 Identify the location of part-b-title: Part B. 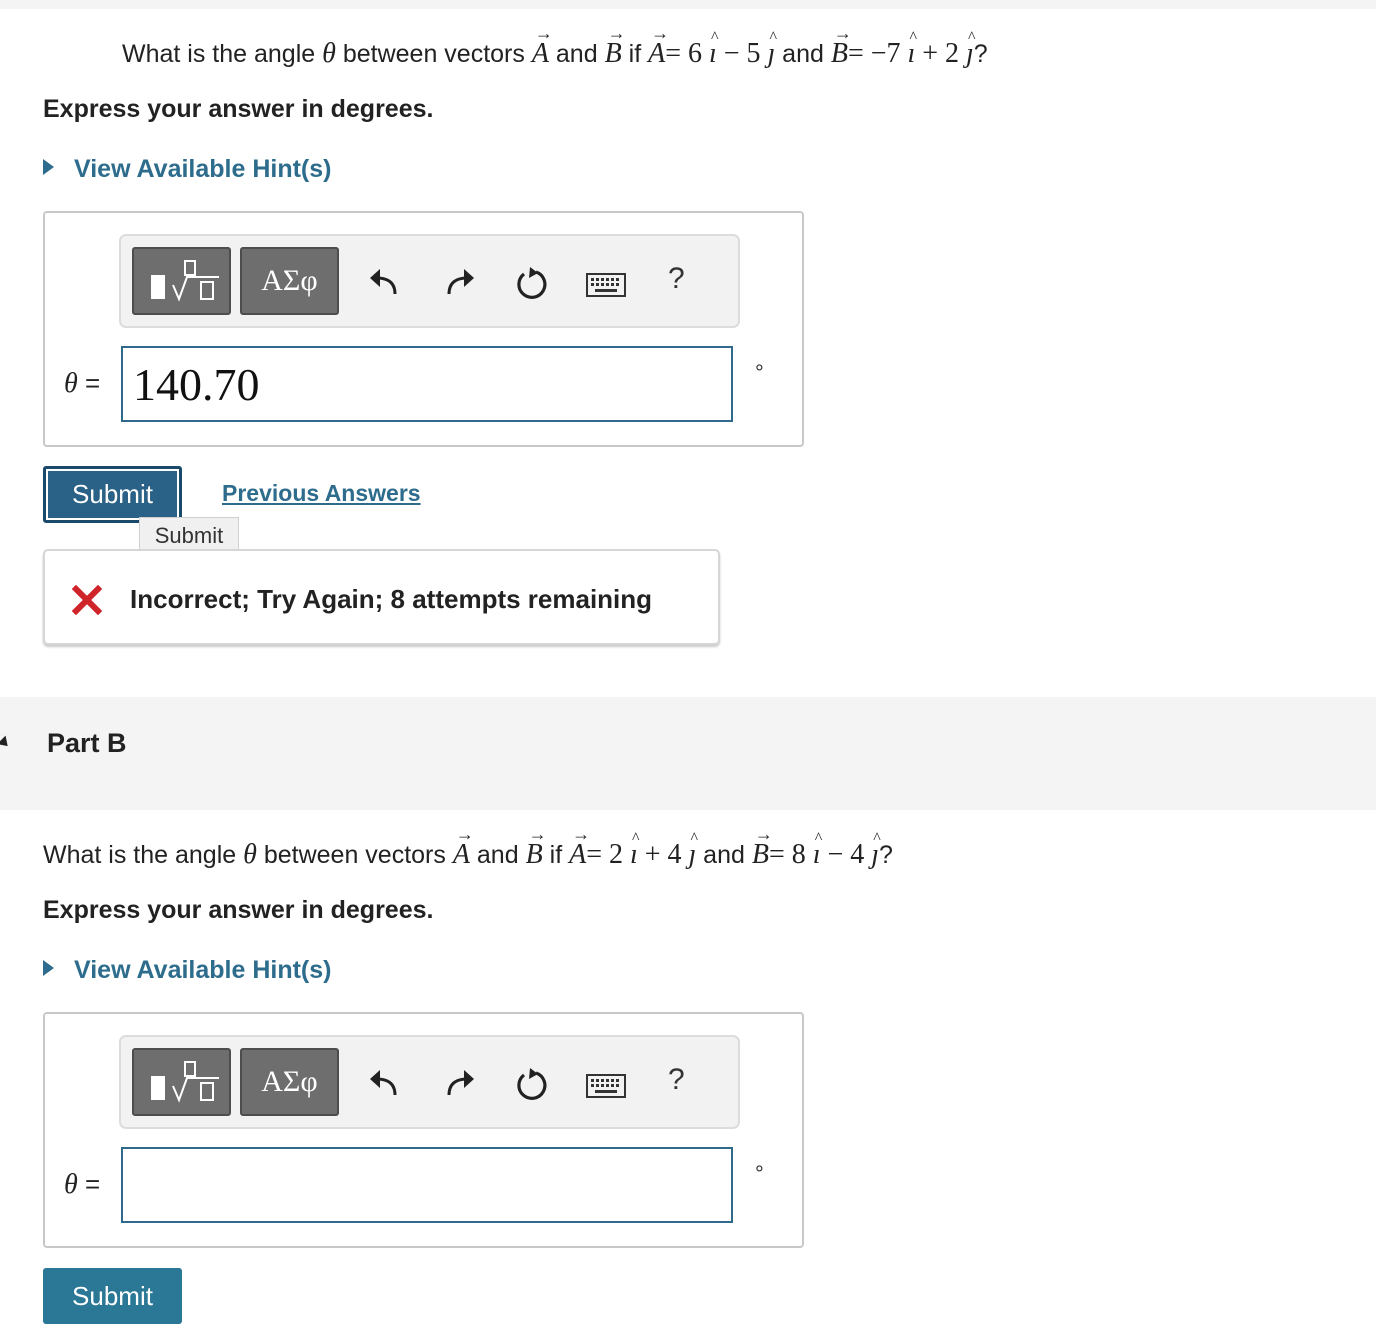
(87, 743).